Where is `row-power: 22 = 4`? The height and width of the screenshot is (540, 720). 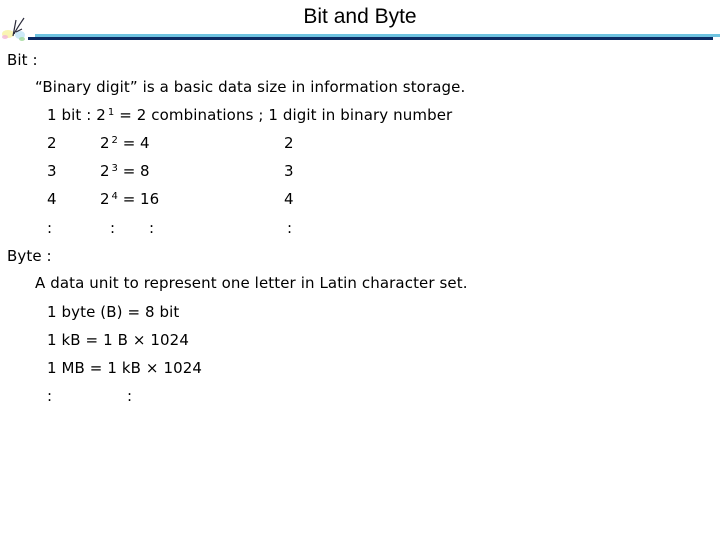 row-power: 22 = 4 is located at coordinates (125, 143).